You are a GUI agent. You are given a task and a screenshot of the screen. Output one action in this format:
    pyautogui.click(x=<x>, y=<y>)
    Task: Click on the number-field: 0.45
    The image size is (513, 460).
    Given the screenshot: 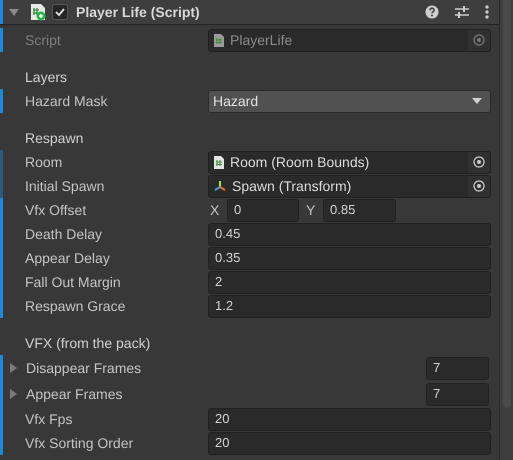 What is the action you would take?
    pyautogui.click(x=349, y=234)
    